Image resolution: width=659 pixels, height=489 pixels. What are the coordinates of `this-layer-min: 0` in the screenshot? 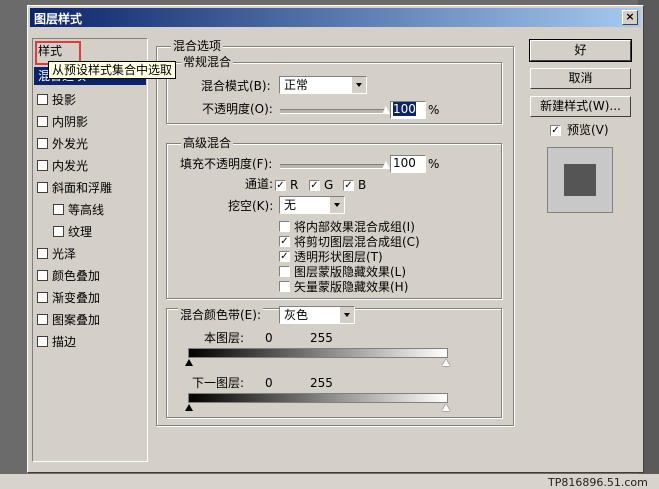 It's located at (269, 338).